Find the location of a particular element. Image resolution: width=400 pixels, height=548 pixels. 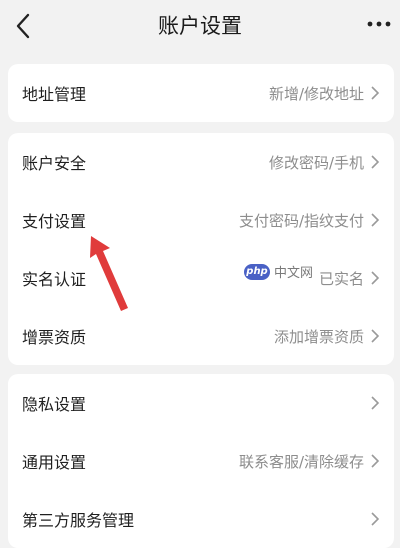

page-title: 账户设置 is located at coordinates (200, 26).